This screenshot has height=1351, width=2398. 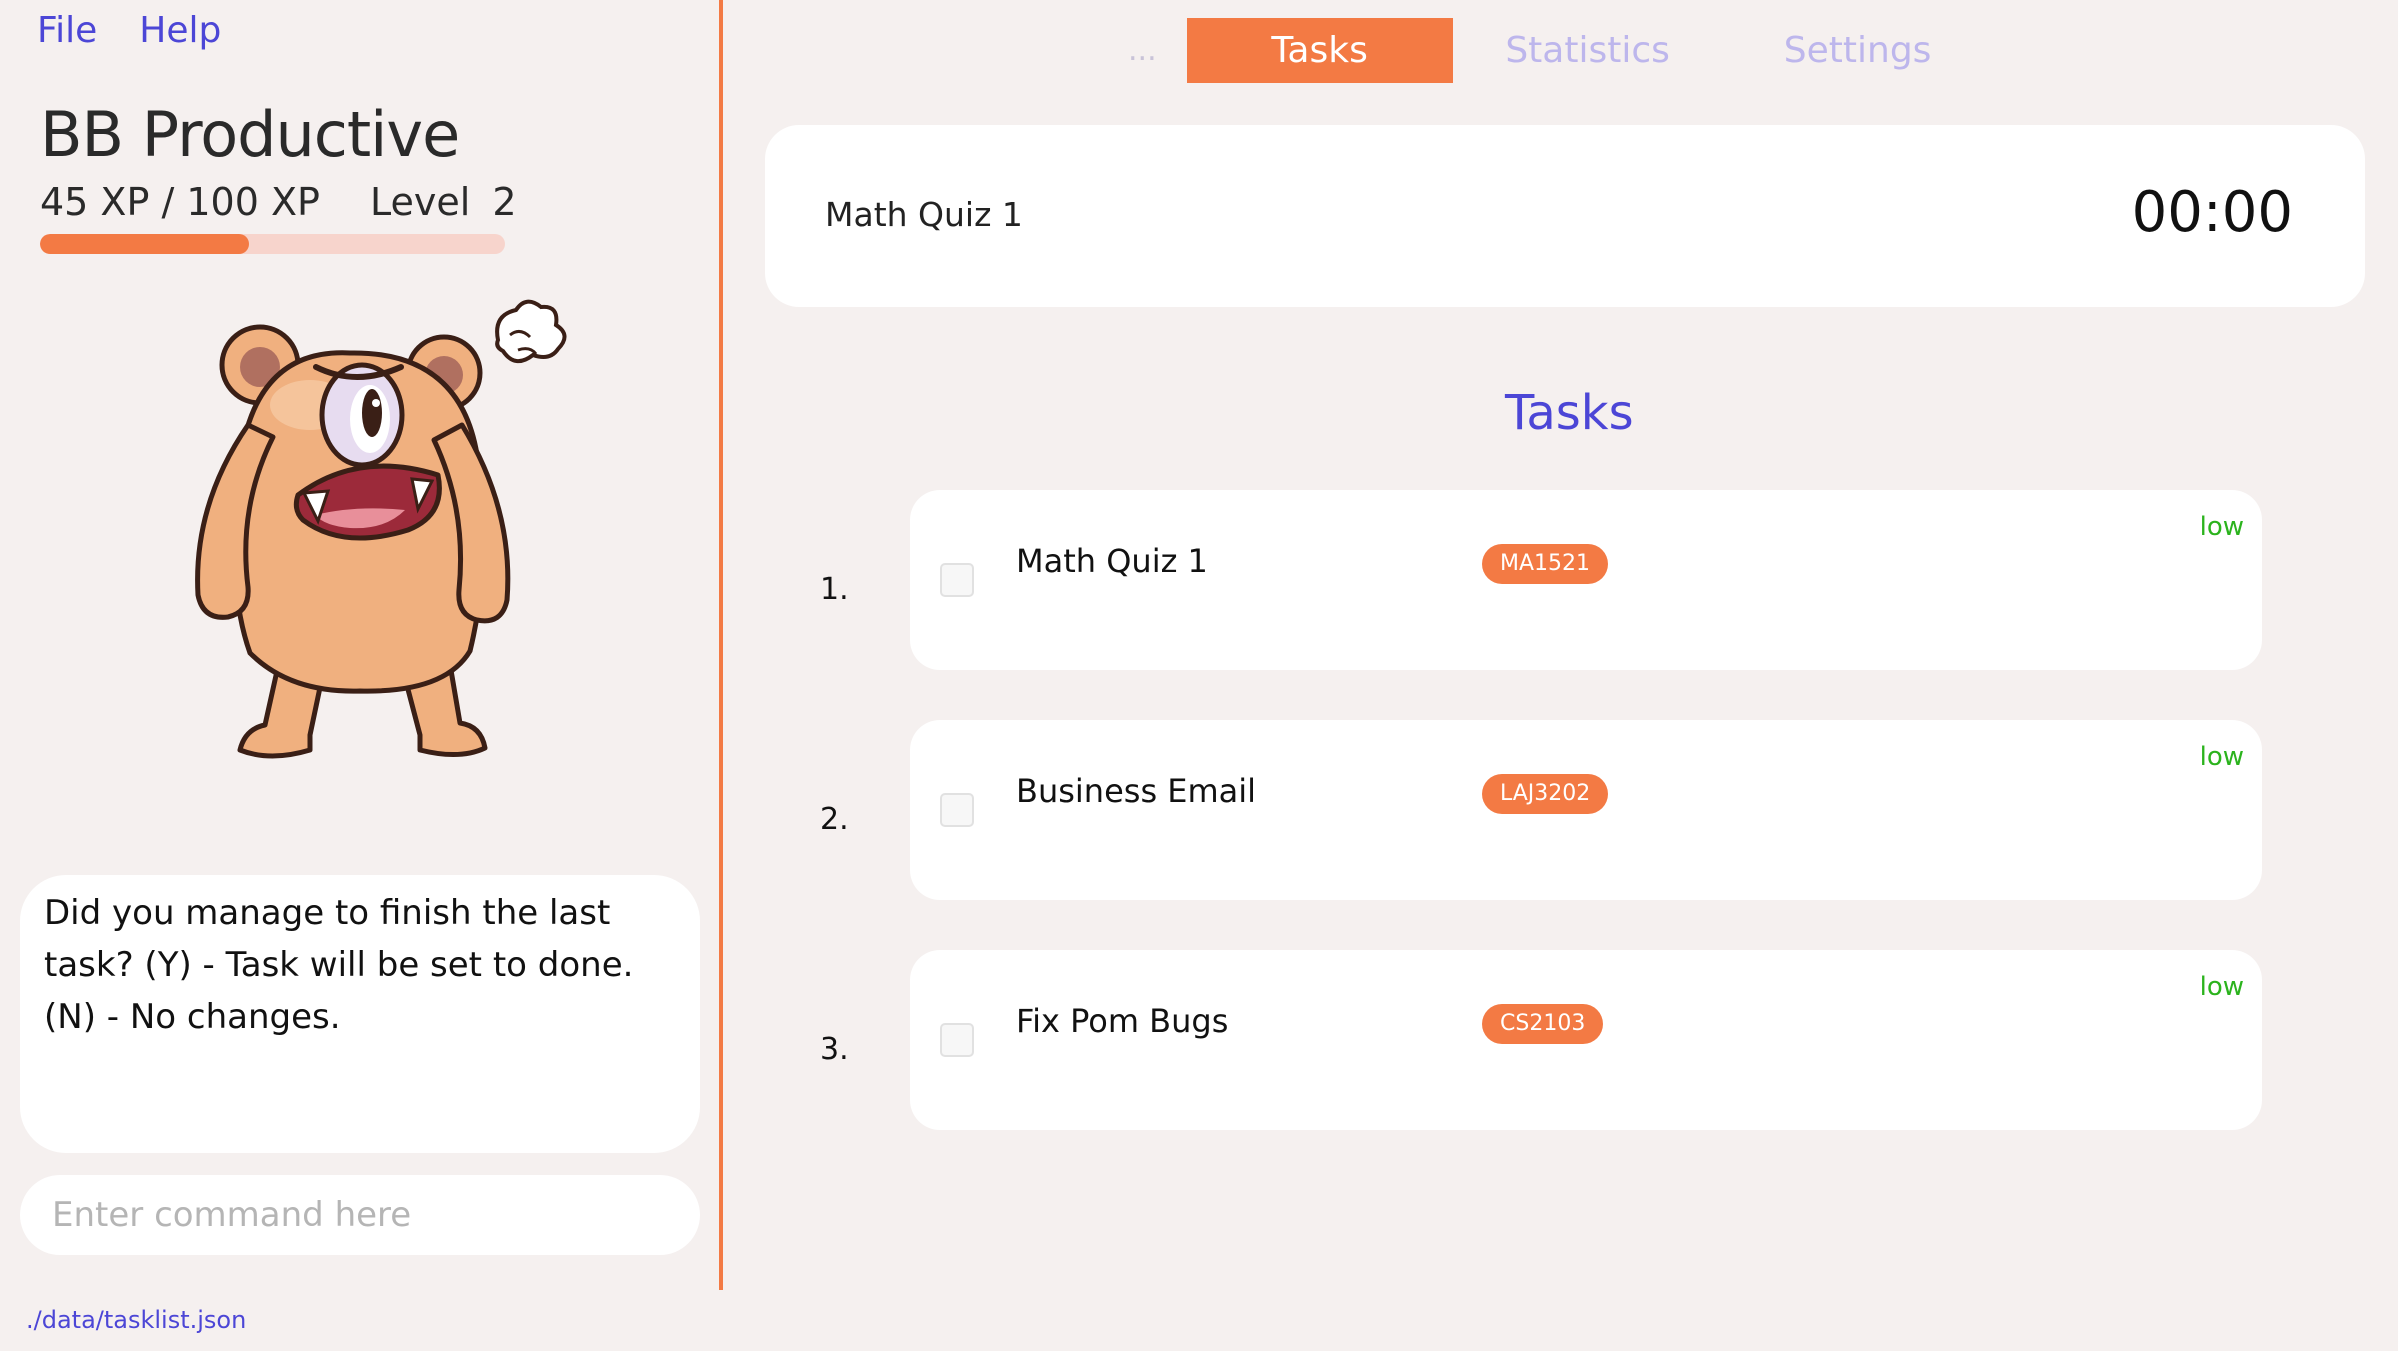 I want to click on task-card: Math Quiz 1 MA1521 low, so click(x=1586, y=580).